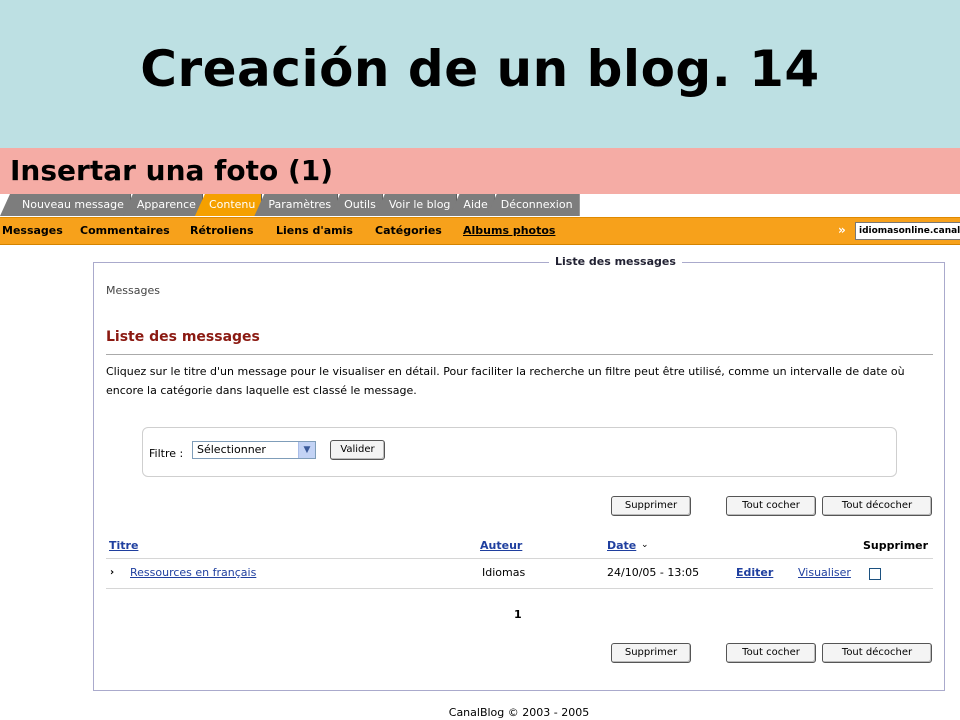 The image size is (960, 720). Describe the element at coordinates (314, 231) in the screenshot. I see `subnav-item-liens-amis: Liens d'amis` at that location.